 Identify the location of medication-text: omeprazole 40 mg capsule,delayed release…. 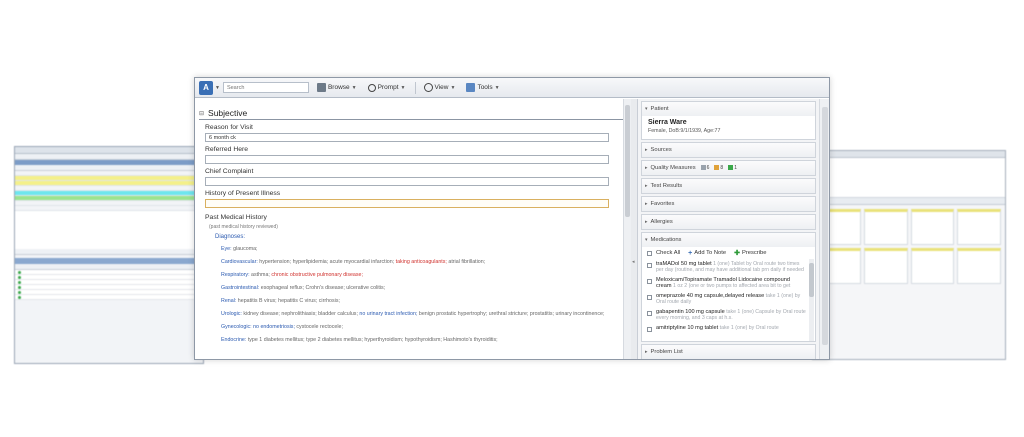
(731, 299).